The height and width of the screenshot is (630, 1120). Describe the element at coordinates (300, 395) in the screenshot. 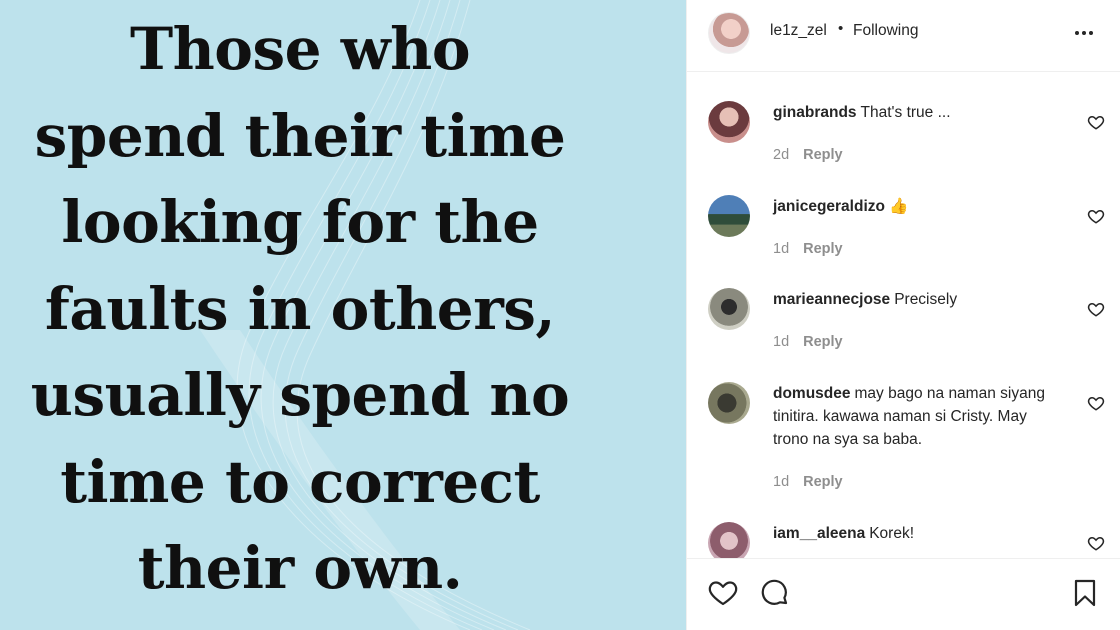

I see `quote-line: usually spend no` at that location.